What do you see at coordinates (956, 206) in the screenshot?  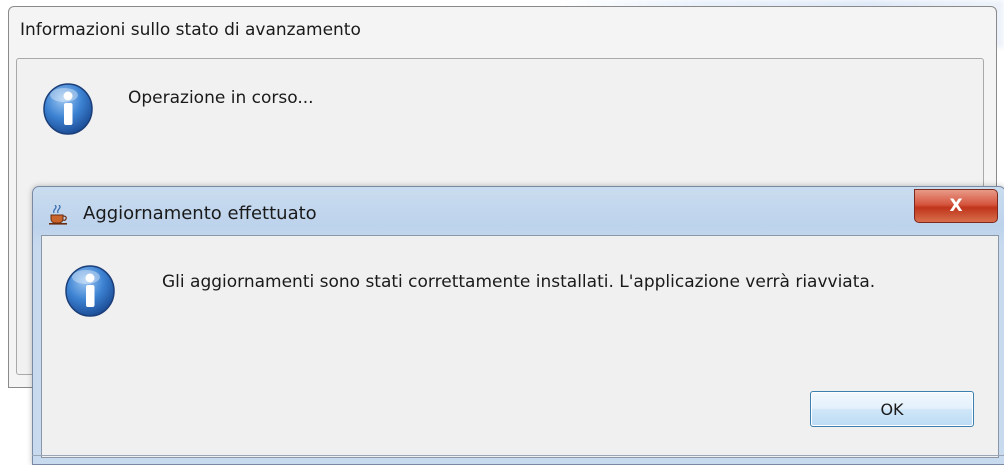 I see `close-button: X` at bounding box center [956, 206].